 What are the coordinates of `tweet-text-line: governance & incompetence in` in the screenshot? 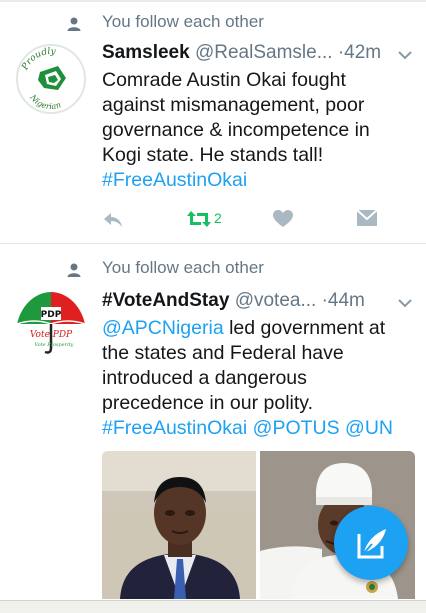 It's located at (236, 130).